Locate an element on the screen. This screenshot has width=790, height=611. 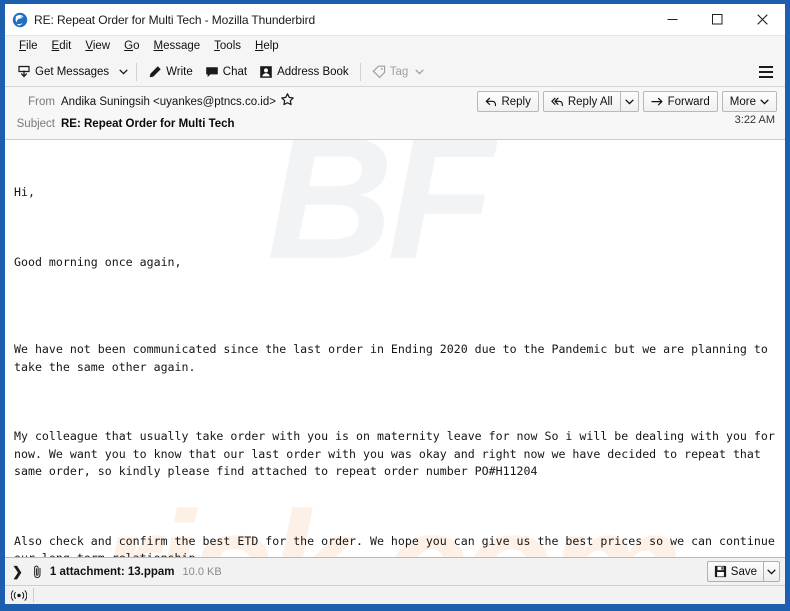
save-attachment-group: Save is located at coordinates (743, 571).